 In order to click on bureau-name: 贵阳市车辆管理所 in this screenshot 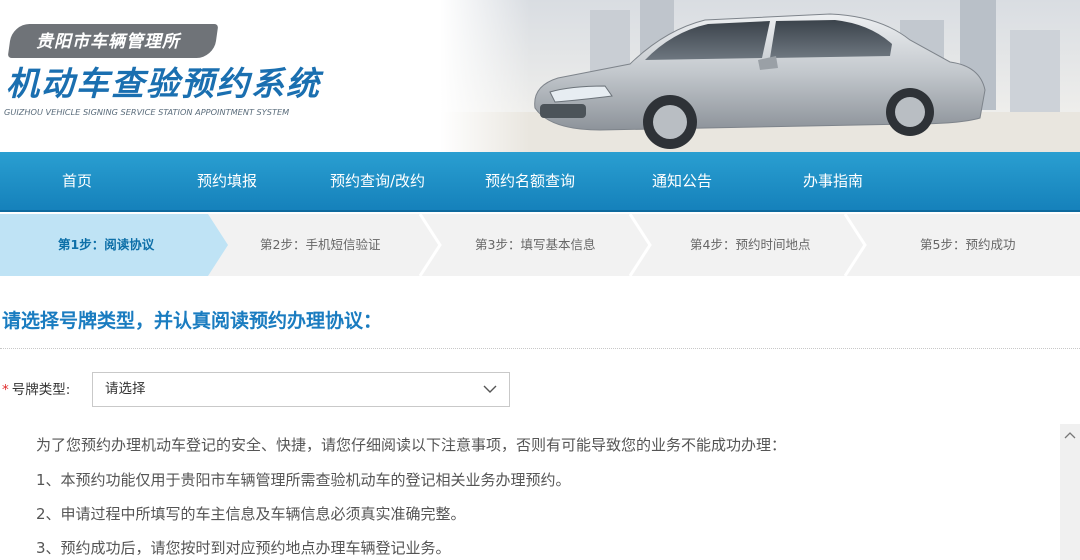, I will do `click(108, 42)`.